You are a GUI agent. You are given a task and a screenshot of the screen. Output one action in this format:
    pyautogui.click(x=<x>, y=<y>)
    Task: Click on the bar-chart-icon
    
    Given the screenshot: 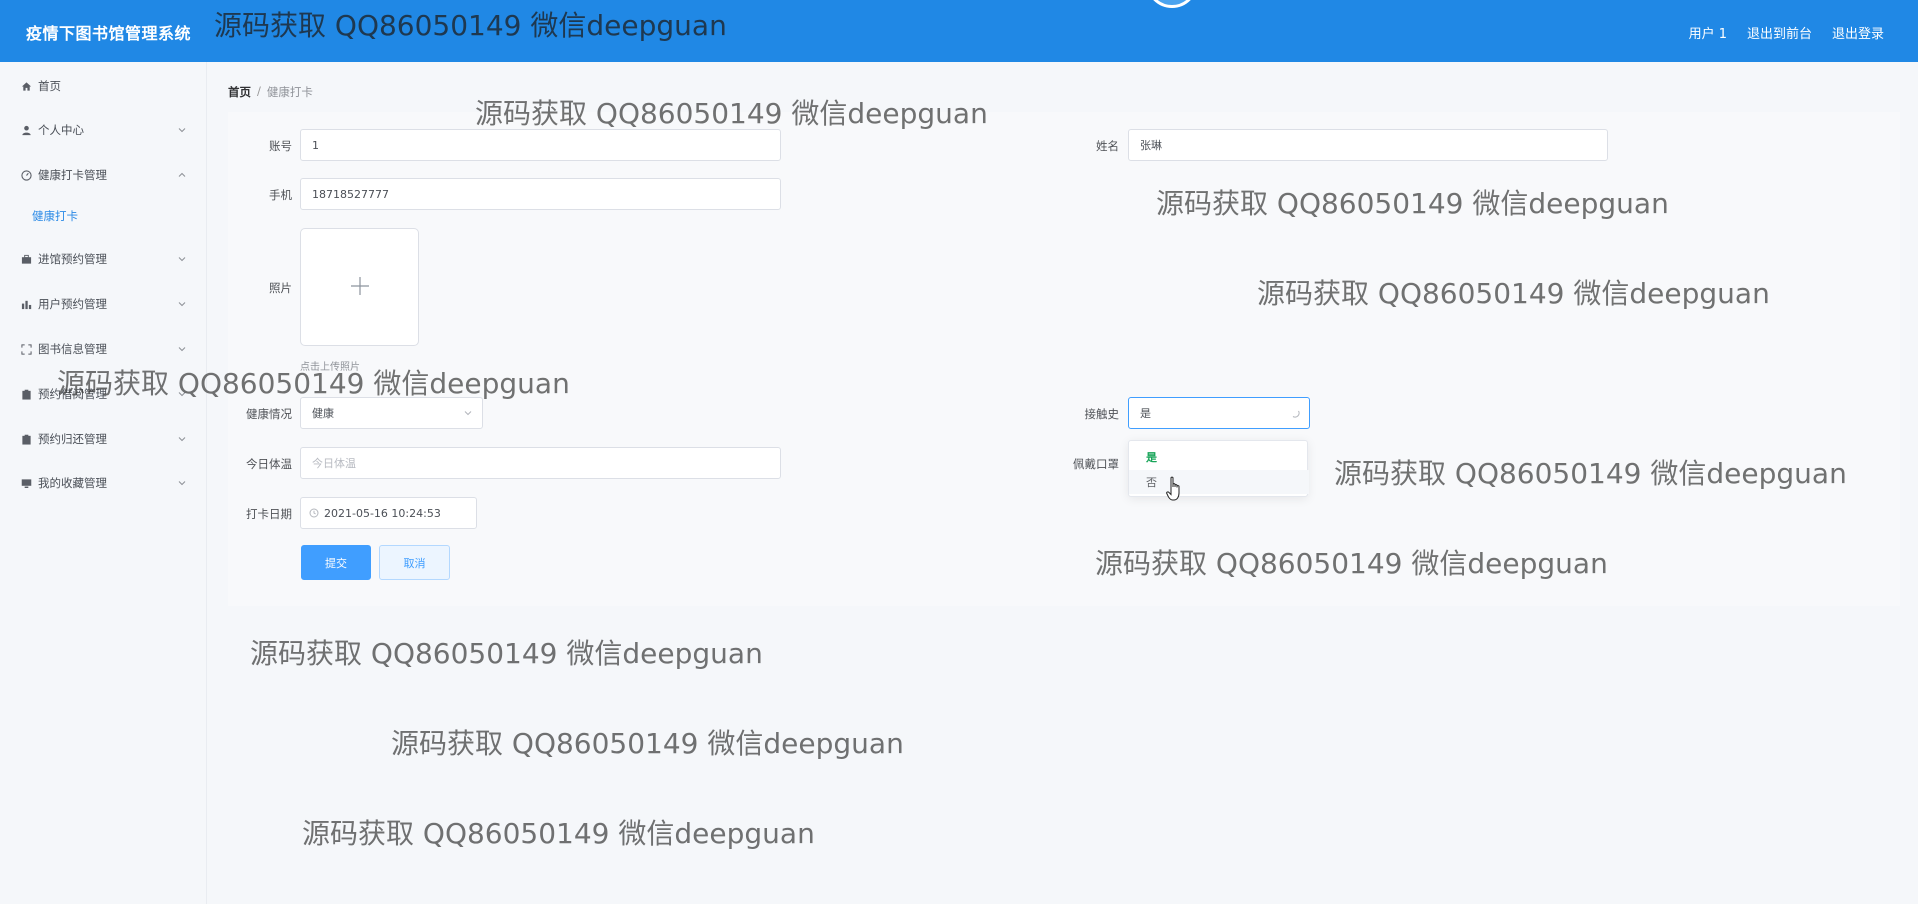 What is the action you would take?
    pyautogui.click(x=26, y=304)
    